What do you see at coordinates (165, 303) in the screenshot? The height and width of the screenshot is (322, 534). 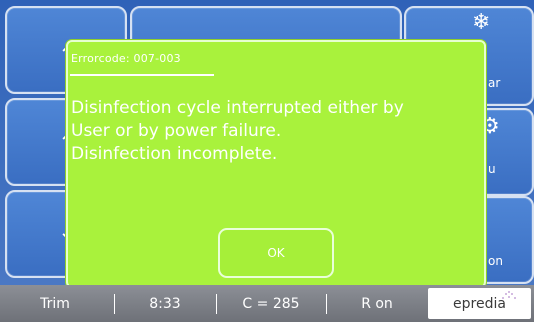 I see `clock: 8:33` at bounding box center [165, 303].